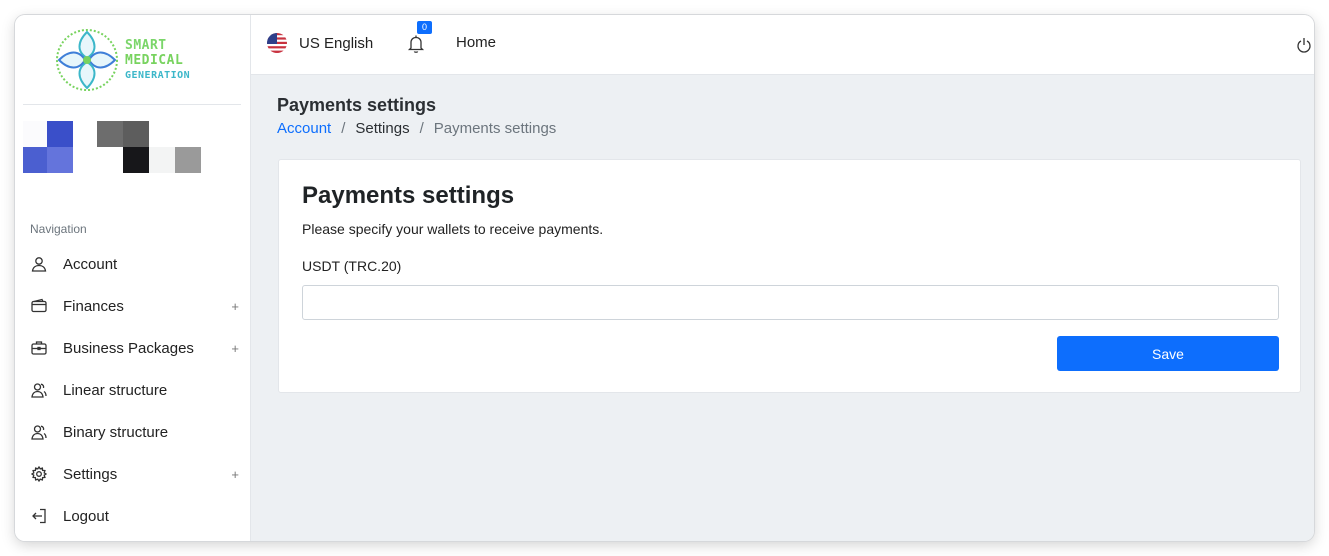  I want to click on sidebar-item-label: Account, so click(90, 264).